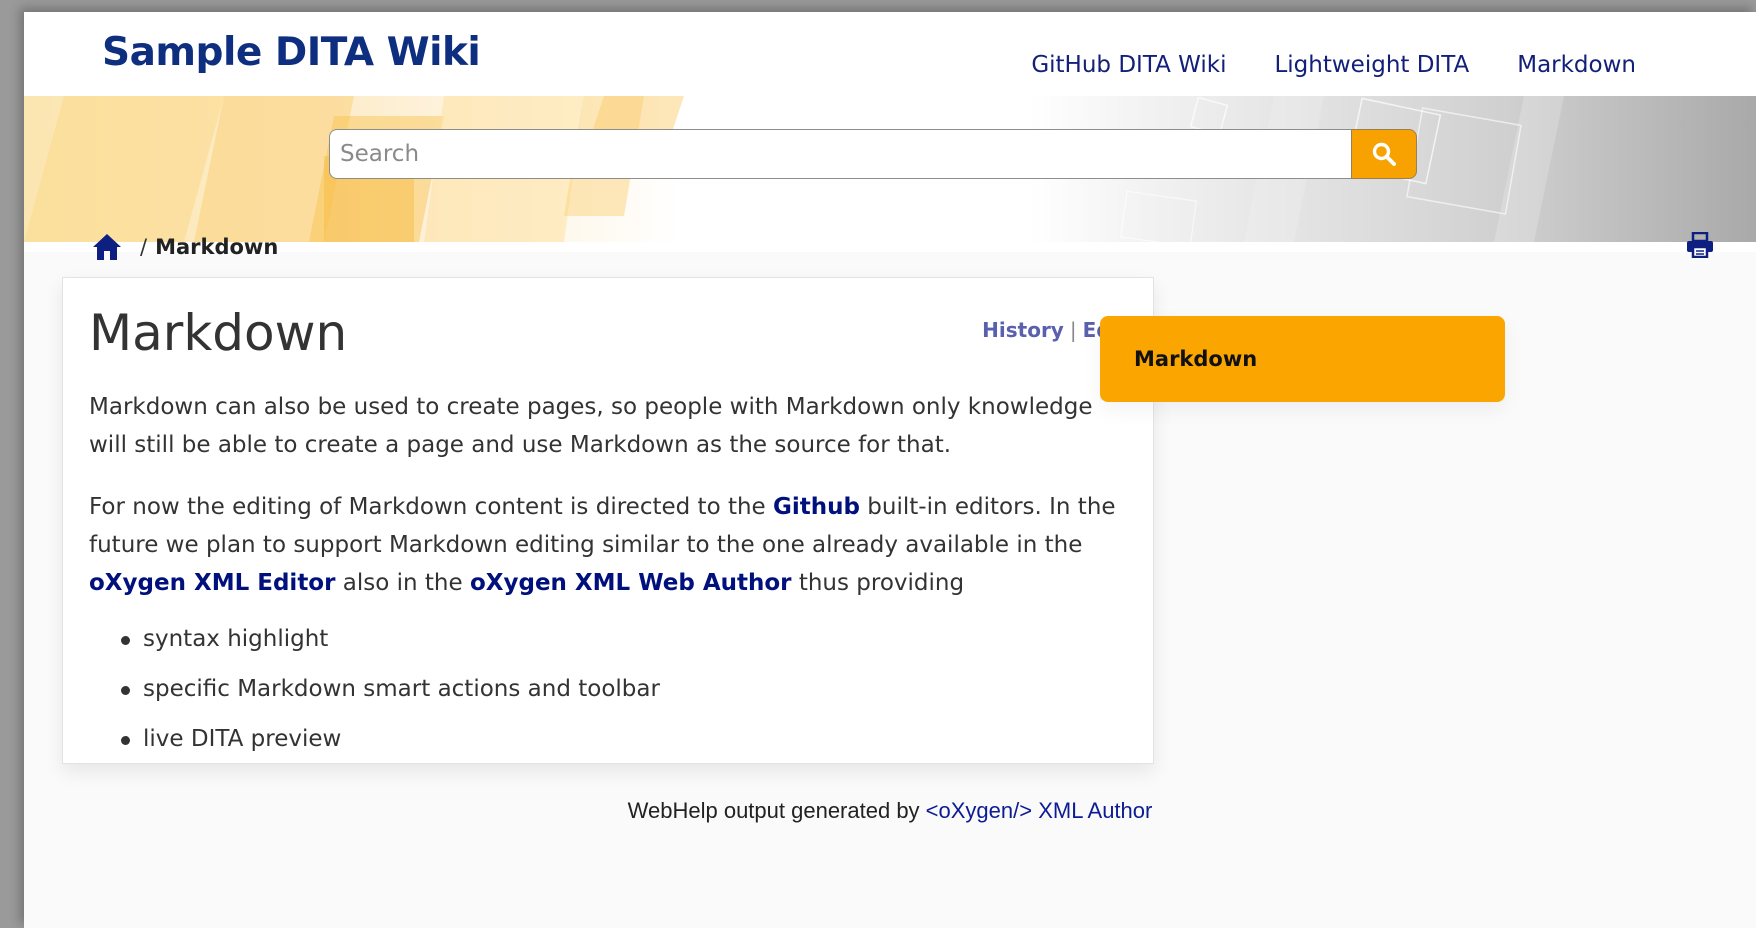  What do you see at coordinates (625, 739) in the screenshot?
I see `list-item: live DITA preview` at bounding box center [625, 739].